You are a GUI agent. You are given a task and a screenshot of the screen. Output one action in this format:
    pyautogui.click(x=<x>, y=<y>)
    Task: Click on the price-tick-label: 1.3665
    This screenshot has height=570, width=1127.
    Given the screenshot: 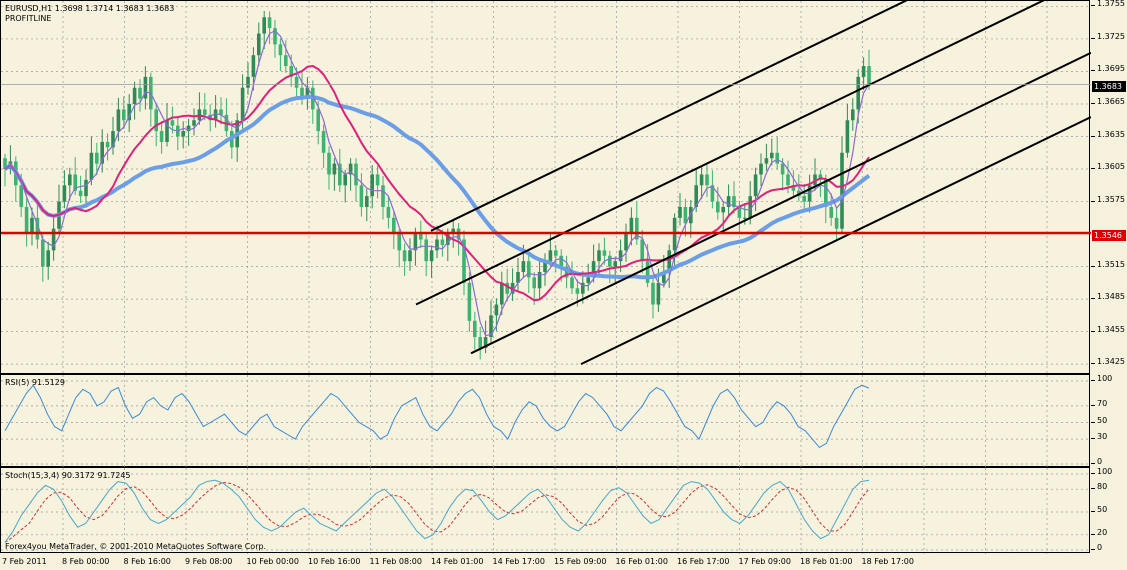 What is the action you would take?
    pyautogui.click(x=1111, y=101)
    